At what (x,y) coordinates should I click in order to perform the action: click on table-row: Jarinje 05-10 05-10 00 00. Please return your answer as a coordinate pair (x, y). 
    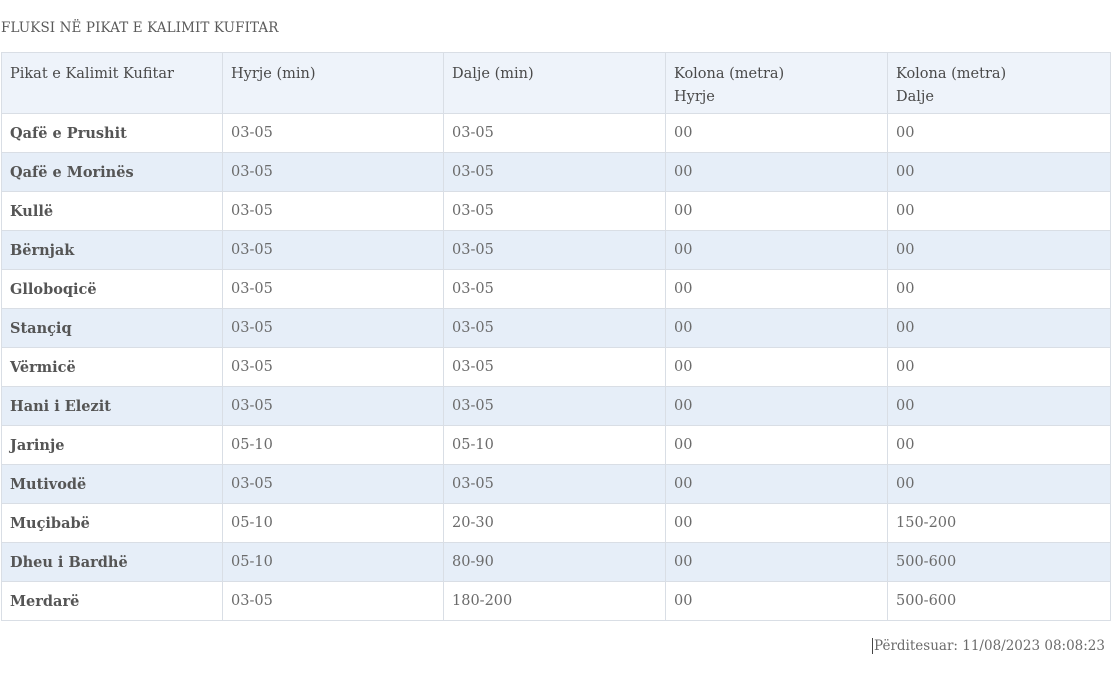
    Looking at the image, I should click on (556, 445).